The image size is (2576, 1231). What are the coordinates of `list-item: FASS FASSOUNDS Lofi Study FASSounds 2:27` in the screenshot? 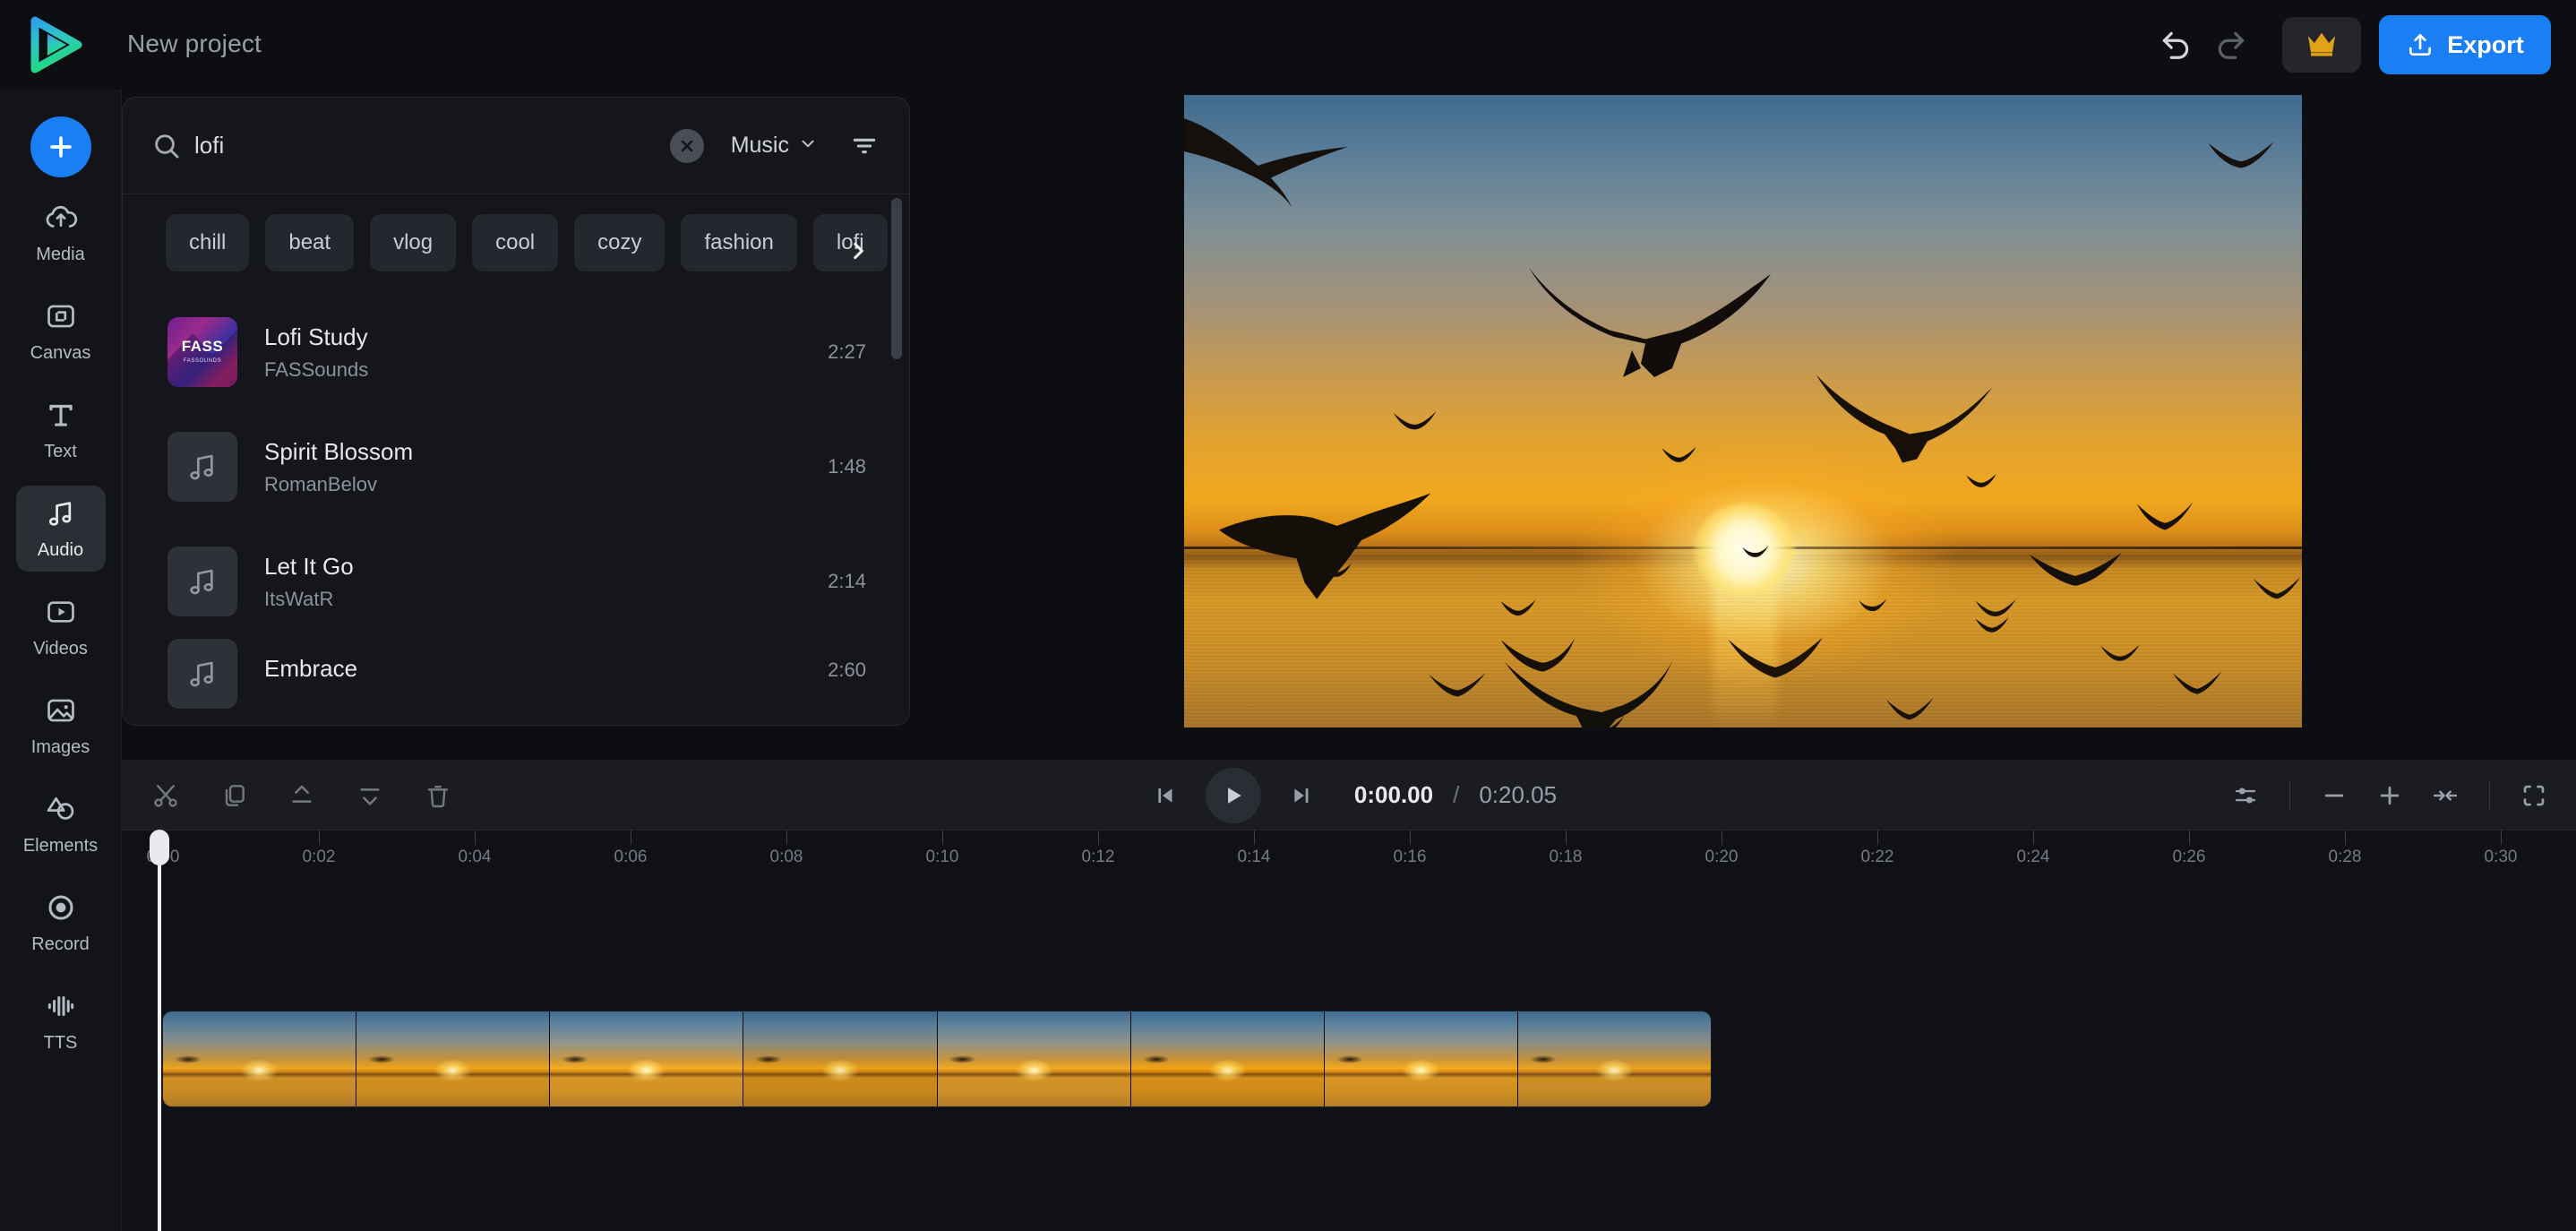 It's located at (516, 352).